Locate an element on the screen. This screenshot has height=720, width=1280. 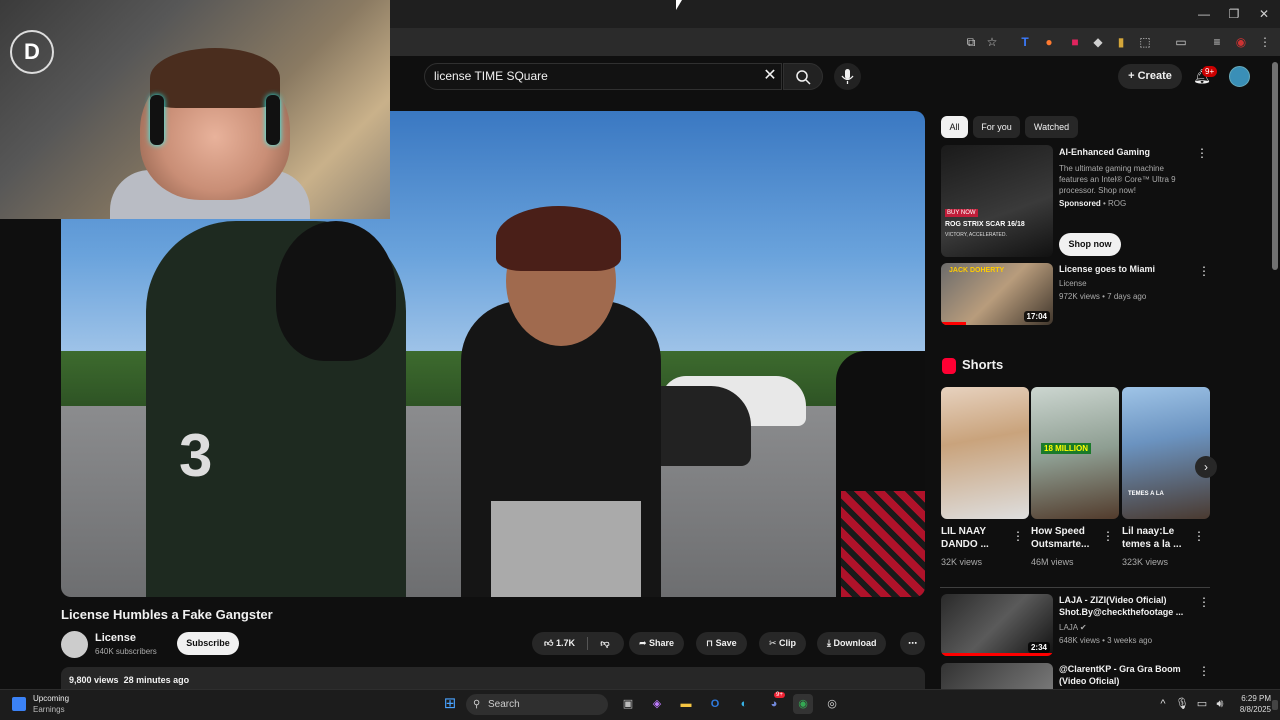
notification-center-icon is located at coordinates (1275, 705).